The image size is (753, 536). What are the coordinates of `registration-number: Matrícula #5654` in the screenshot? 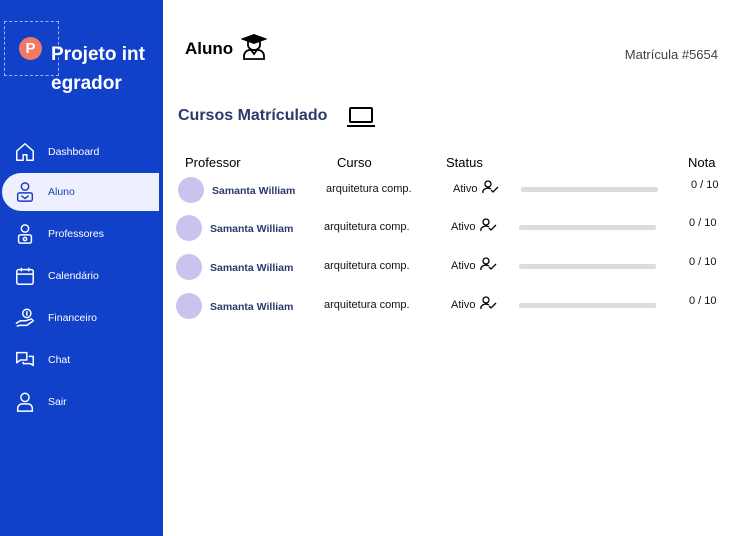 It's located at (671, 54).